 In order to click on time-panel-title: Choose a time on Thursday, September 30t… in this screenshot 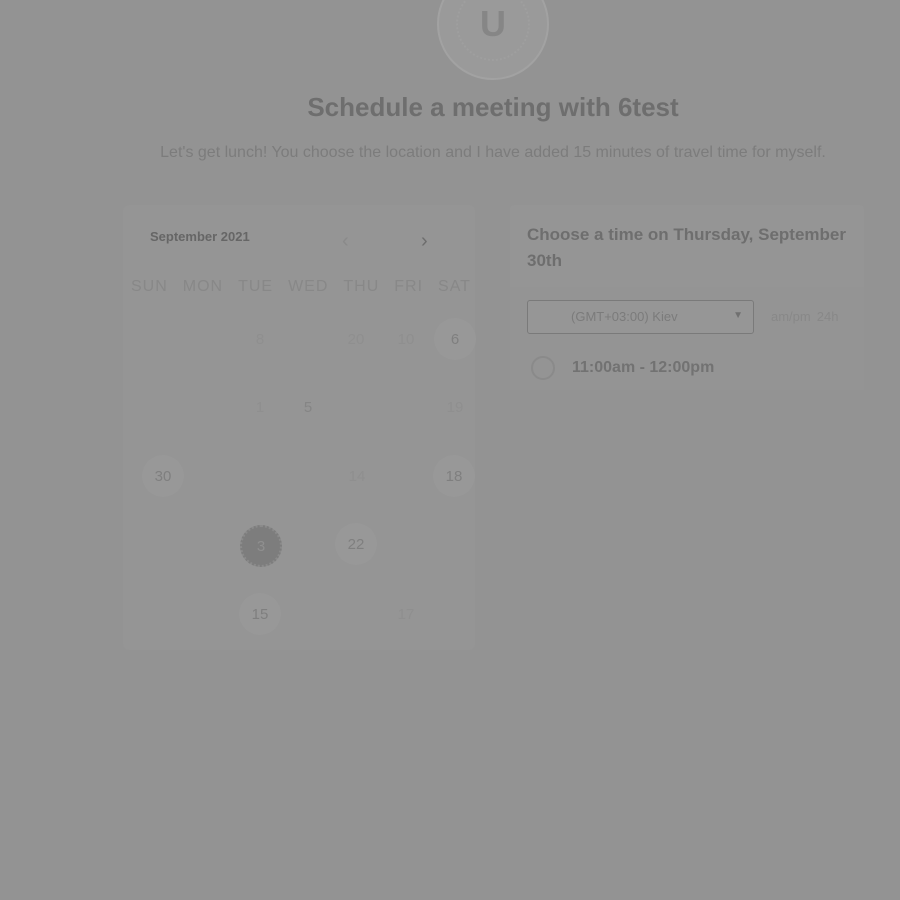, I will do `click(686, 247)`.